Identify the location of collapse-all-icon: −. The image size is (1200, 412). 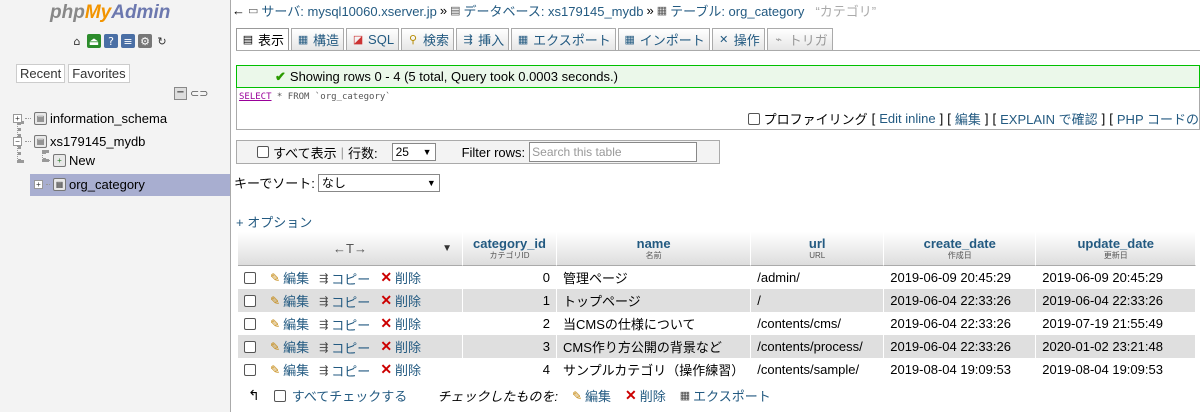
(180, 93).